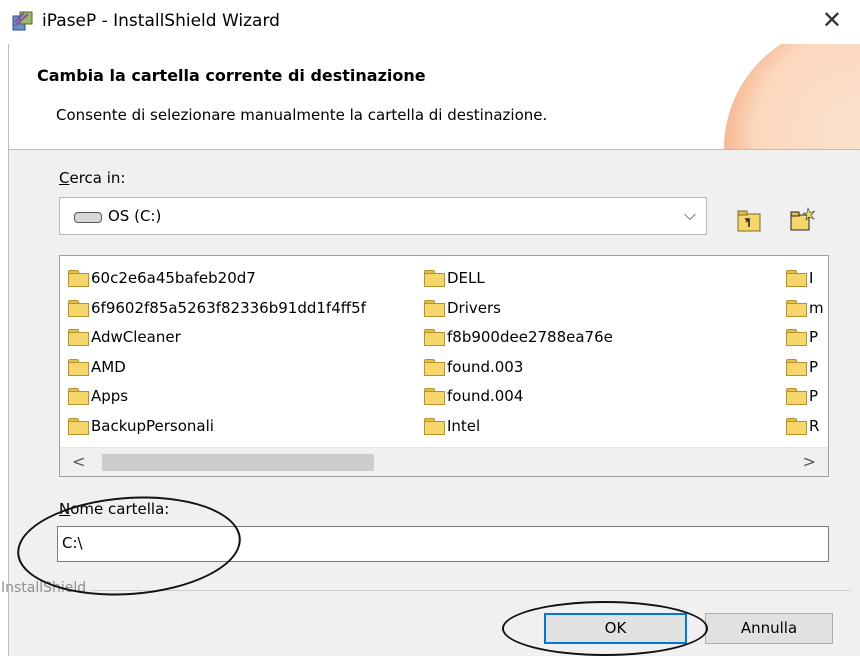  Describe the element at coordinates (383, 216) in the screenshot. I see `look-in-select: OS (C:) ⌵` at that location.